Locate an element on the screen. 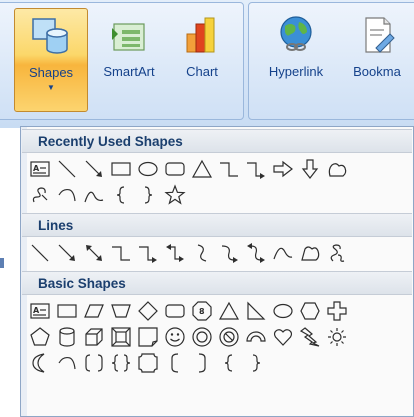 This screenshot has height=417, width=414. svg-text: 8 is located at coordinates (202, 311).